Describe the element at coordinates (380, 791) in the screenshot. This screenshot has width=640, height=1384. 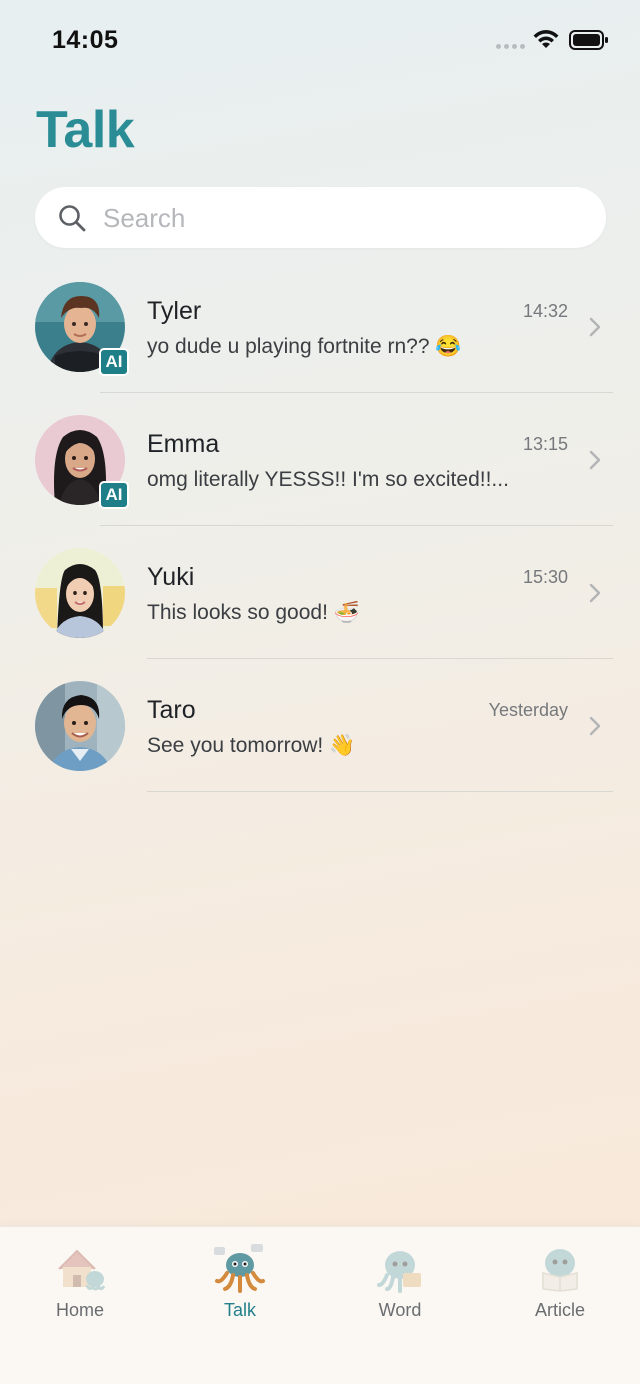
I see `divider` at that location.